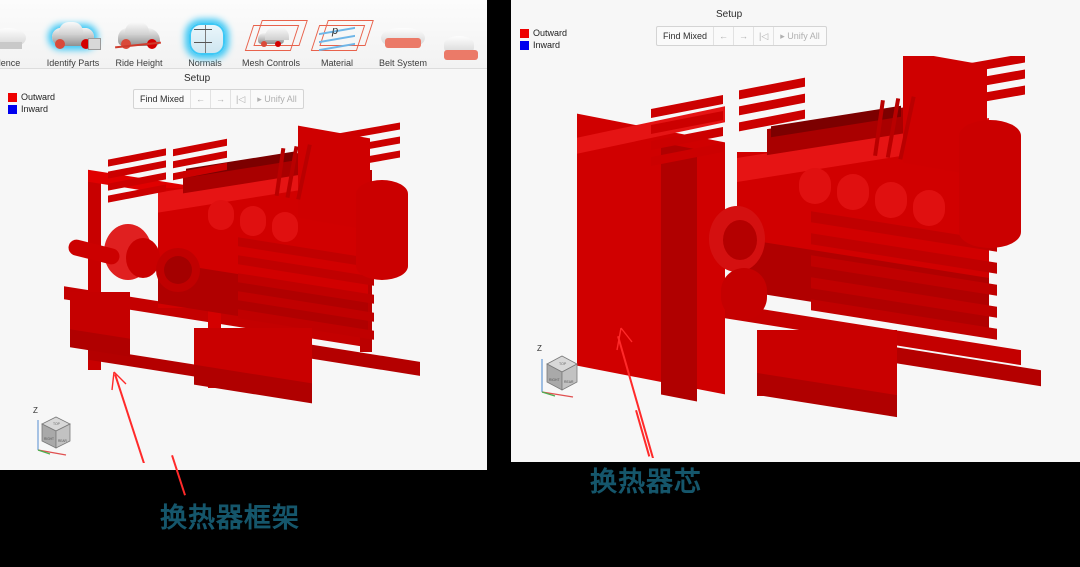 The image size is (1080, 567). What do you see at coordinates (624, 339) in the screenshot?
I see `right-arrow-head` at bounding box center [624, 339].